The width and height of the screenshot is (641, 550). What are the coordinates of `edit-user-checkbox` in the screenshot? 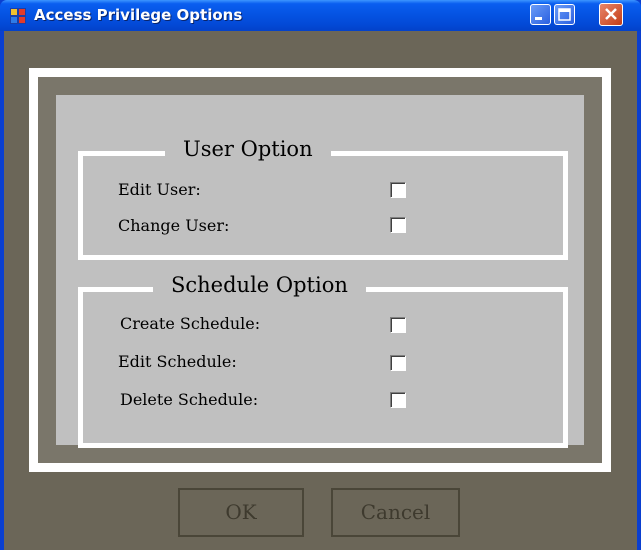 It's located at (398, 190).